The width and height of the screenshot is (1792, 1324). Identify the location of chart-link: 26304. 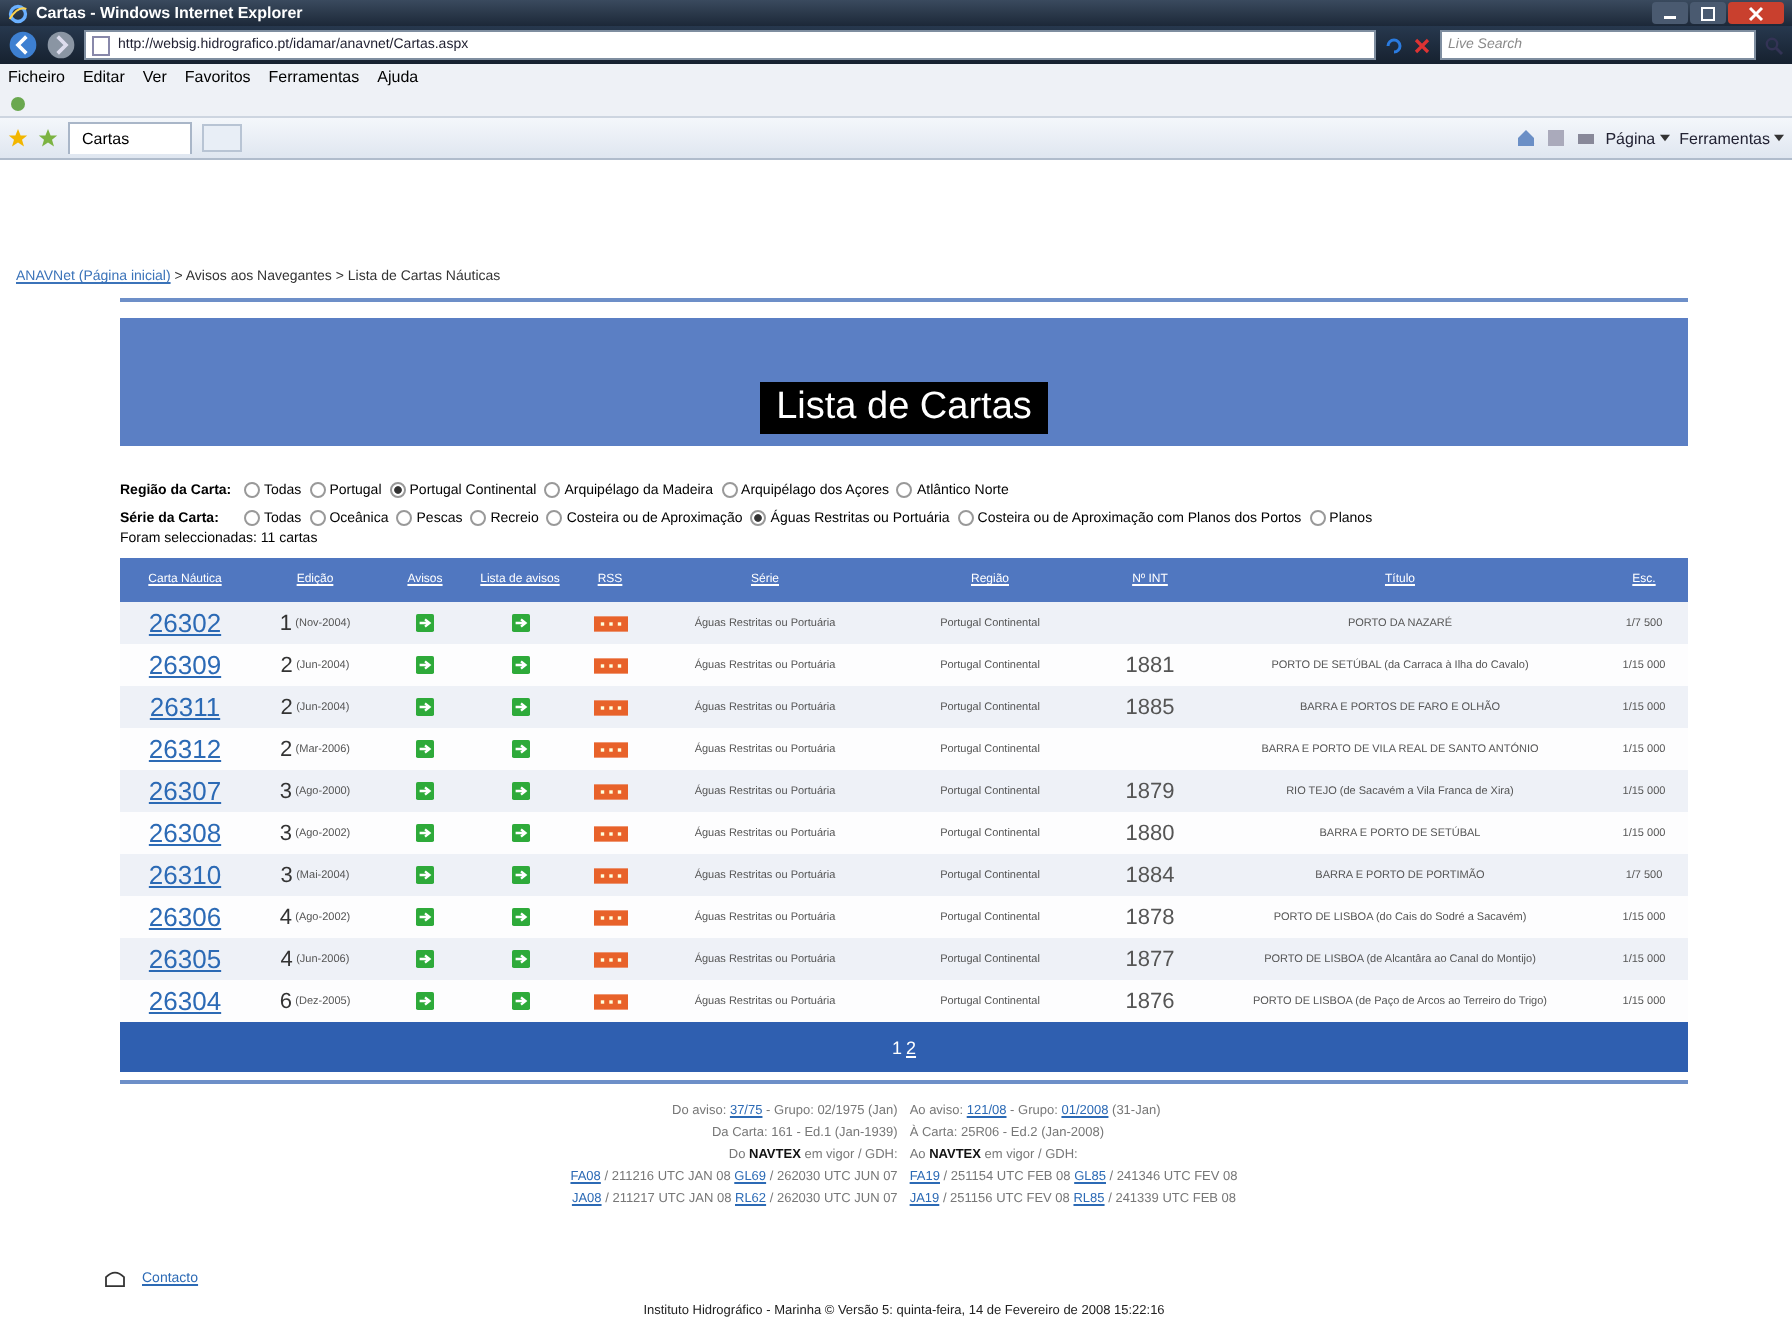
(185, 1001).